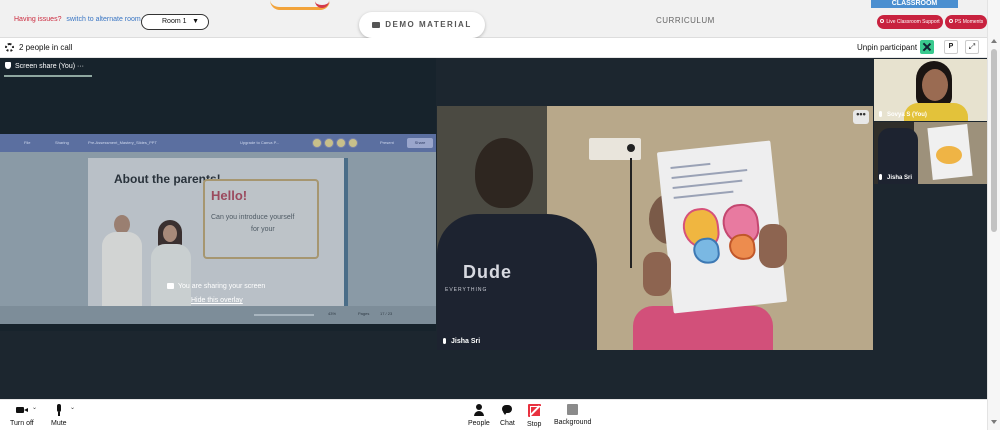  Describe the element at coordinates (493, 48) in the screenshot. I see `call-info-bar: 2 people in call Unpin participant` at that location.